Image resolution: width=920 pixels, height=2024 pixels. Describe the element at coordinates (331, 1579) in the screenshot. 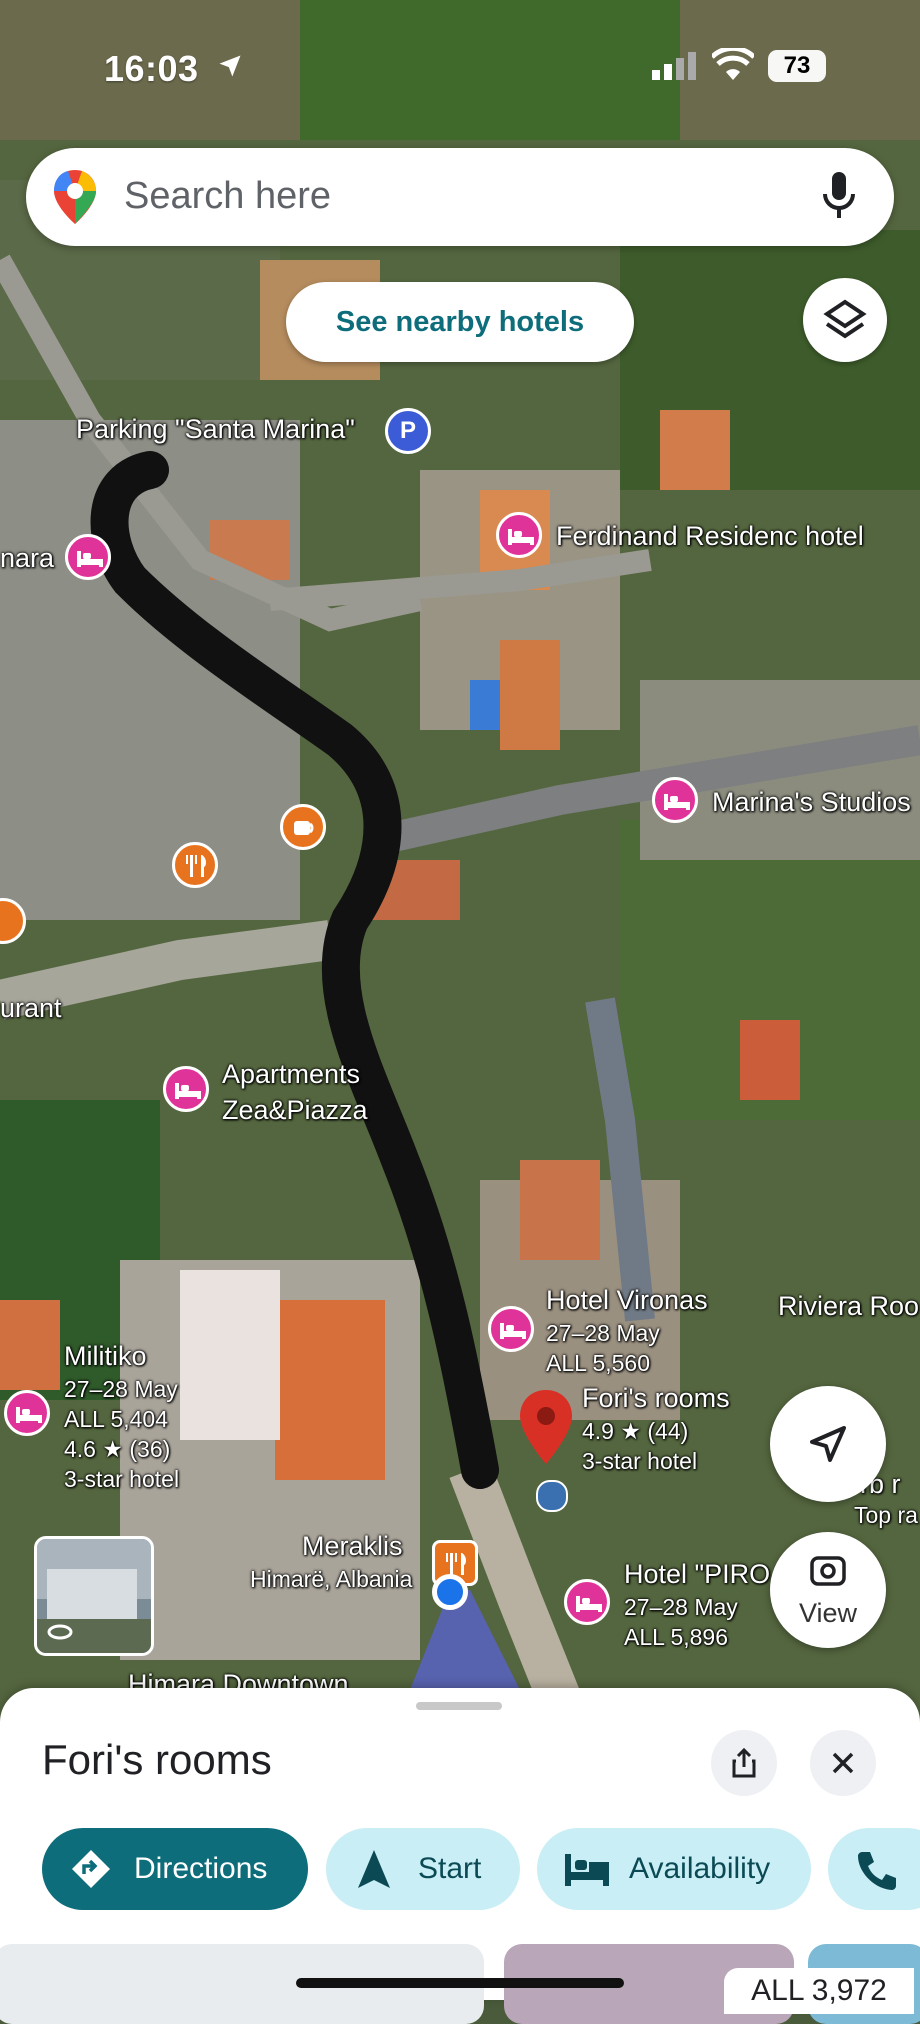

I see `map-label-himare: Himarë, Albania` at that location.